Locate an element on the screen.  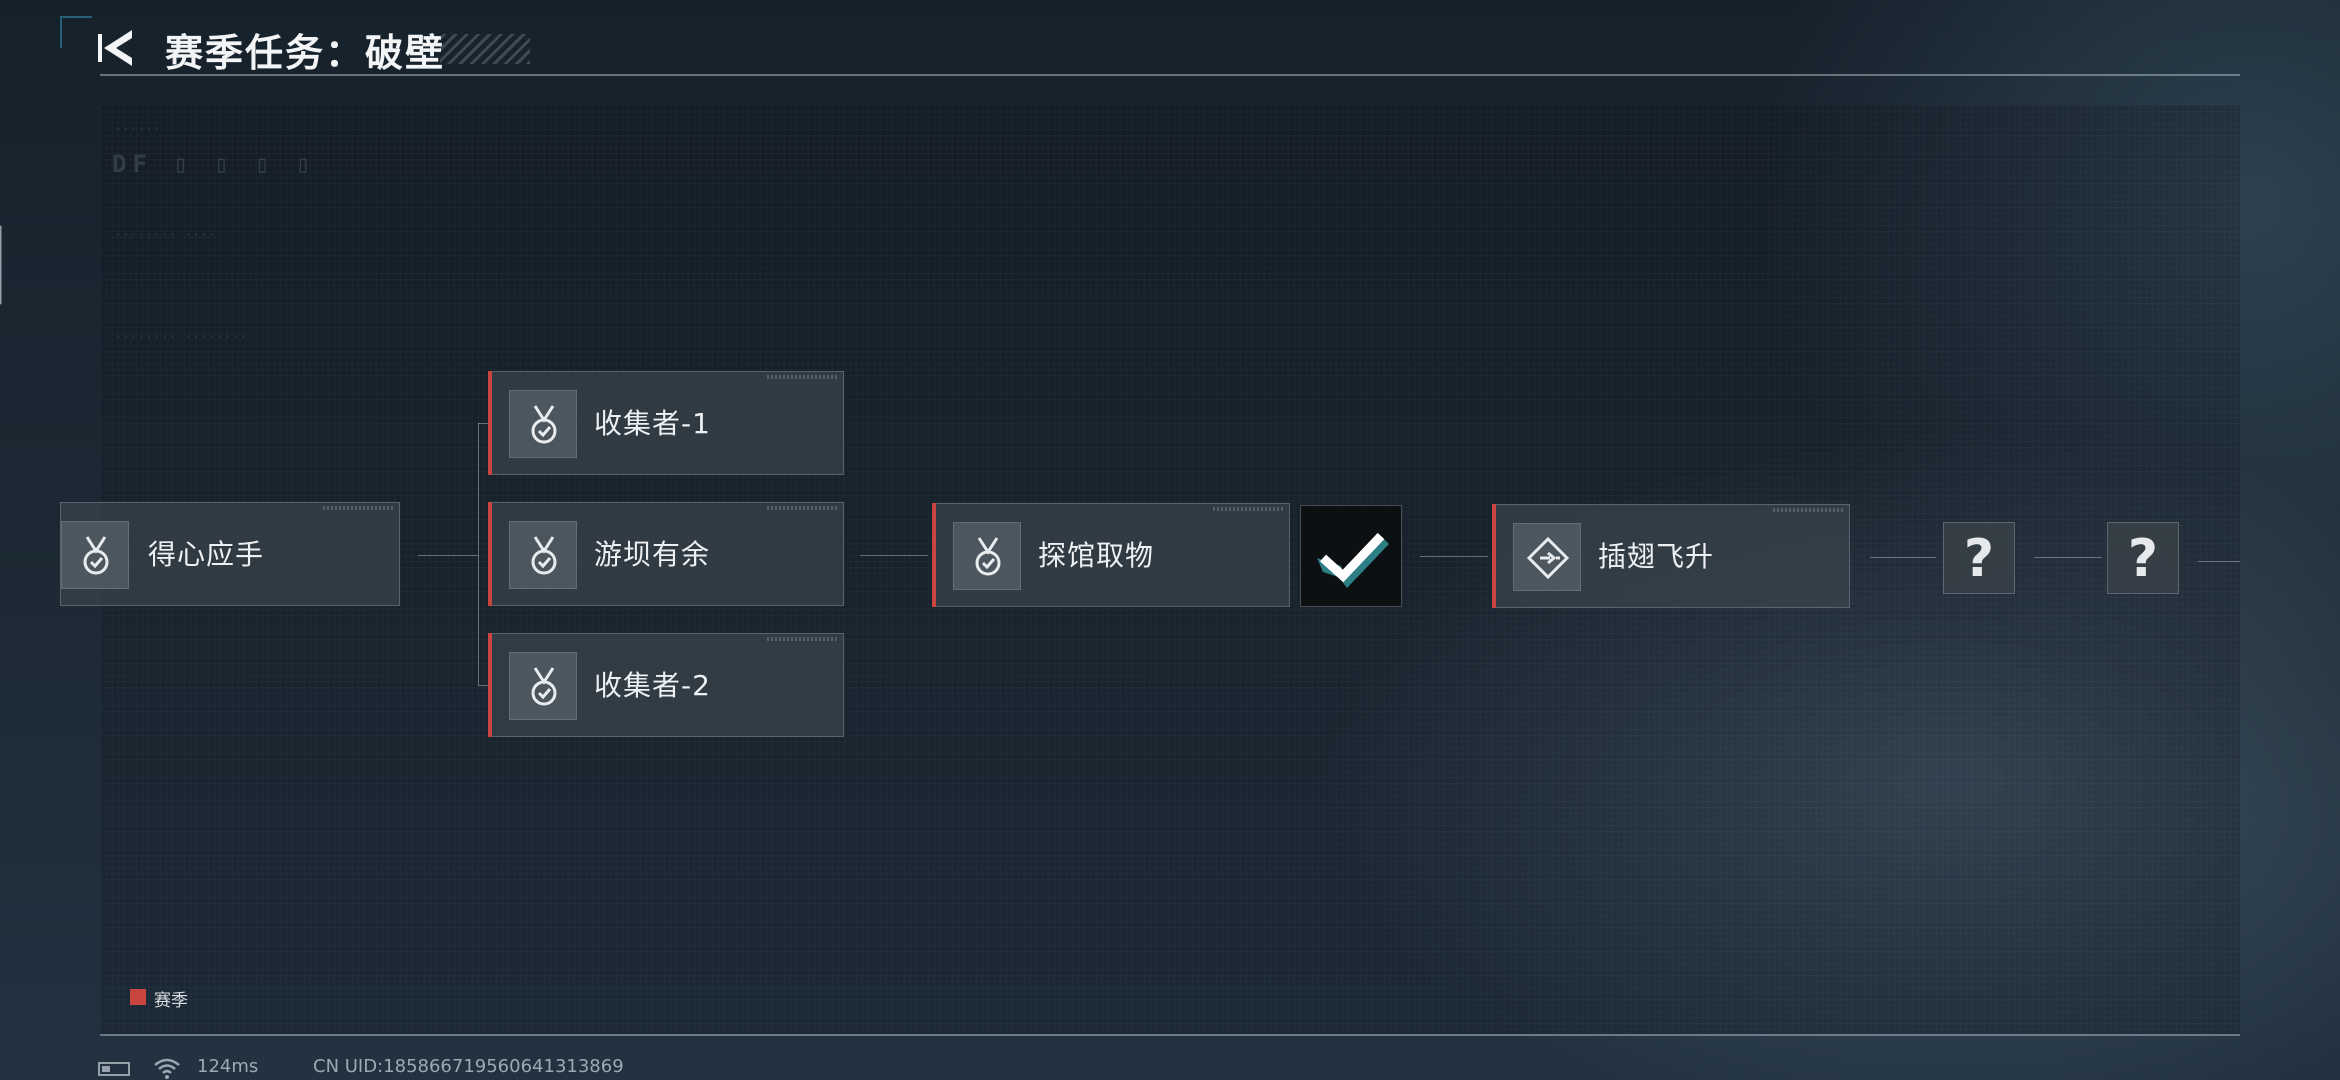
diamond-arrow-icon is located at coordinates (1548, 558).